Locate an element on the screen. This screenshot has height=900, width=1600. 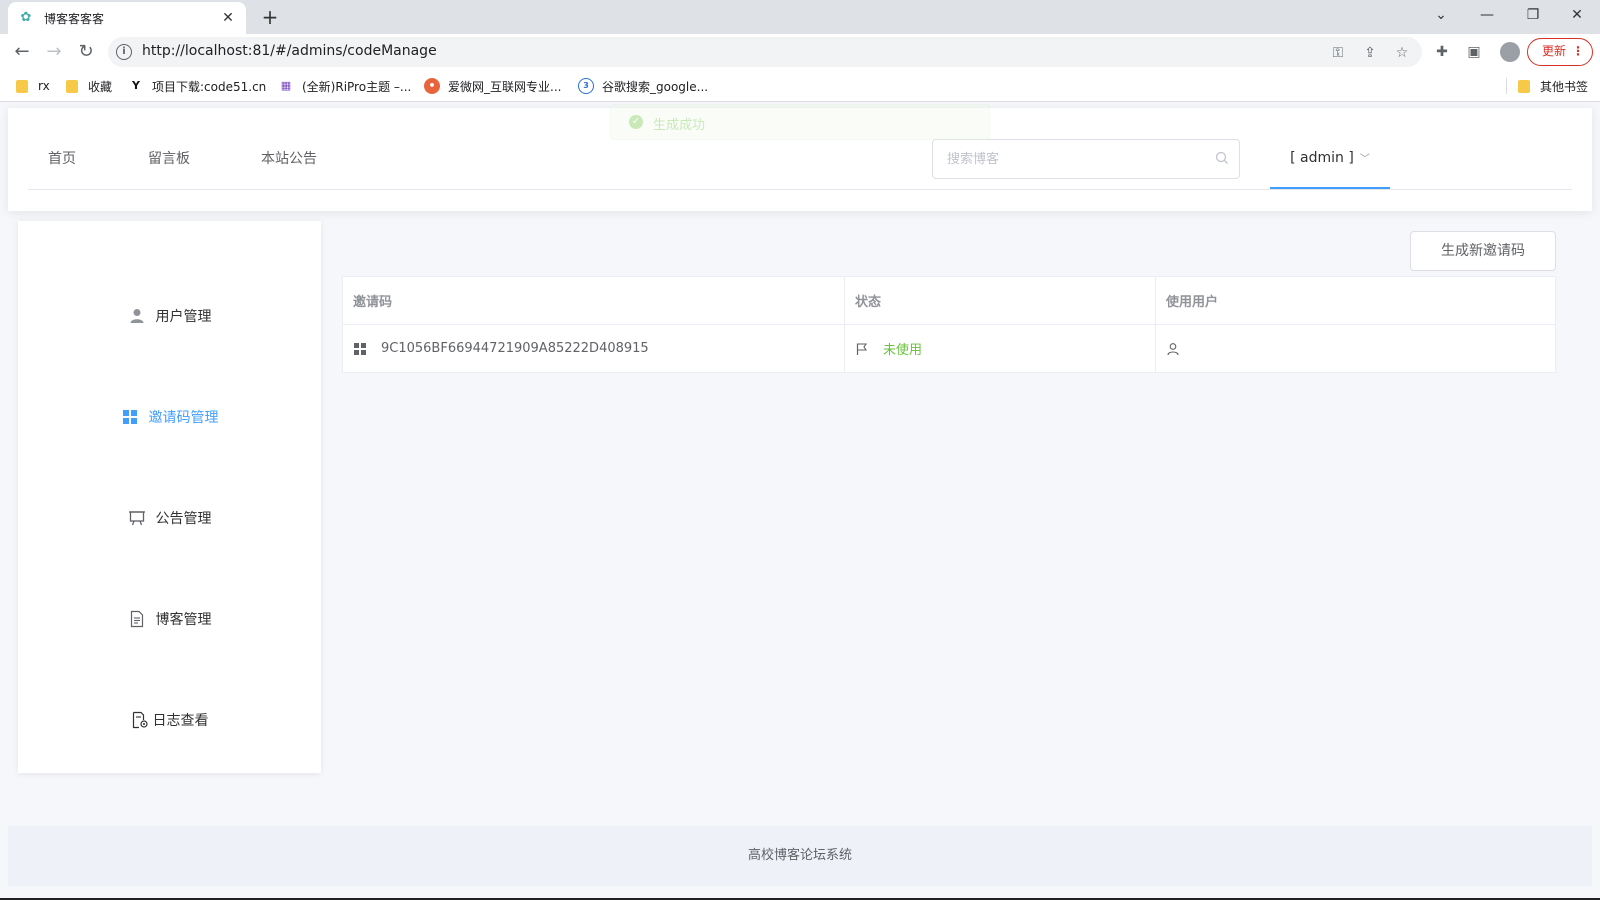
page-footer: 高校博客论坛系统 is located at coordinates (800, 856).